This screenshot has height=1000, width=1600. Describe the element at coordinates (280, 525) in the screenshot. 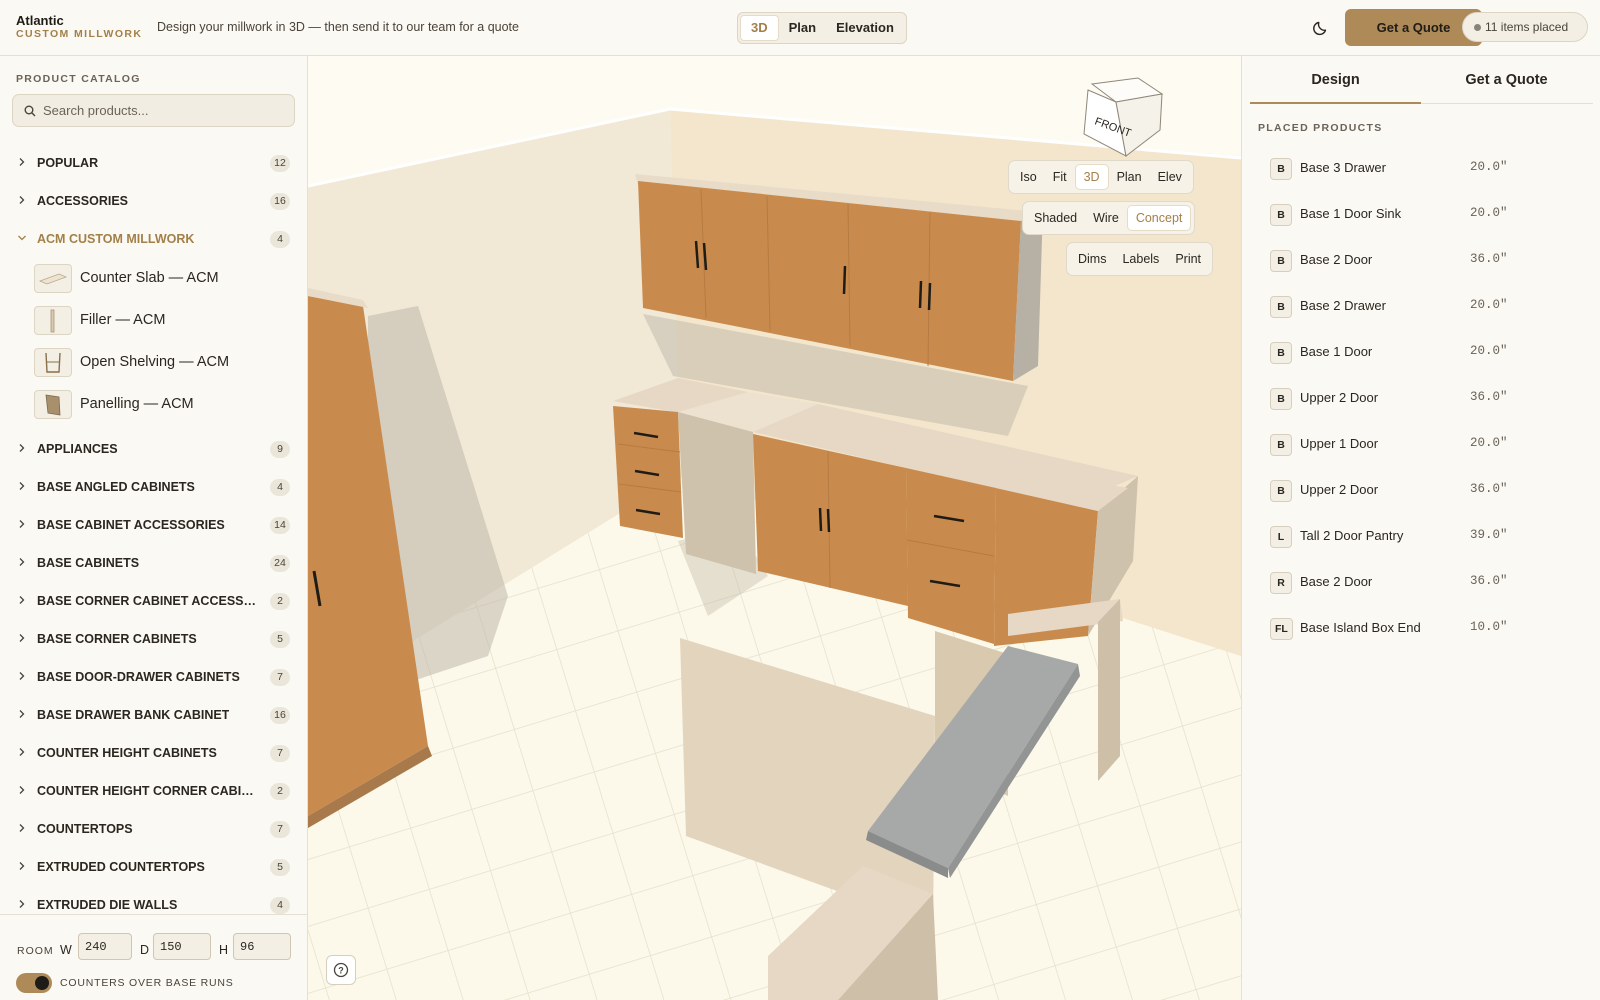

I see `category-count: 14` at that location.